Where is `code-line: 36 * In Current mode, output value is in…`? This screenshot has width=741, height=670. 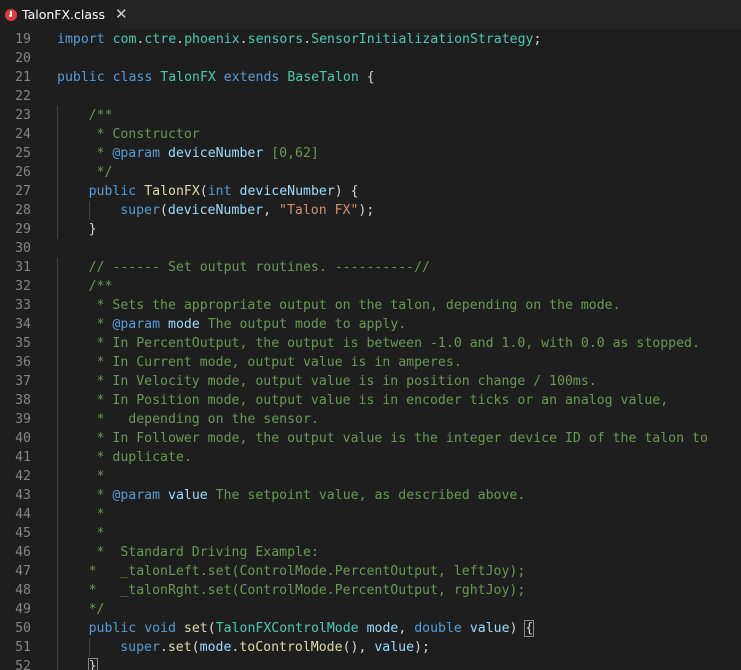 code-line: 36 * In Current mode, output value is in… is located at coordinates (370, 362).